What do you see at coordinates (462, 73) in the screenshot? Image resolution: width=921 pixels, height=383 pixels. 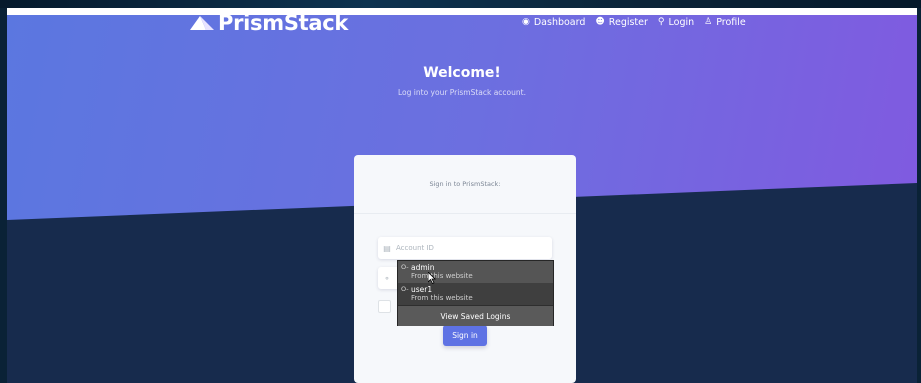 I see `page-title: Welcome!` at bounding box center [462, 73].